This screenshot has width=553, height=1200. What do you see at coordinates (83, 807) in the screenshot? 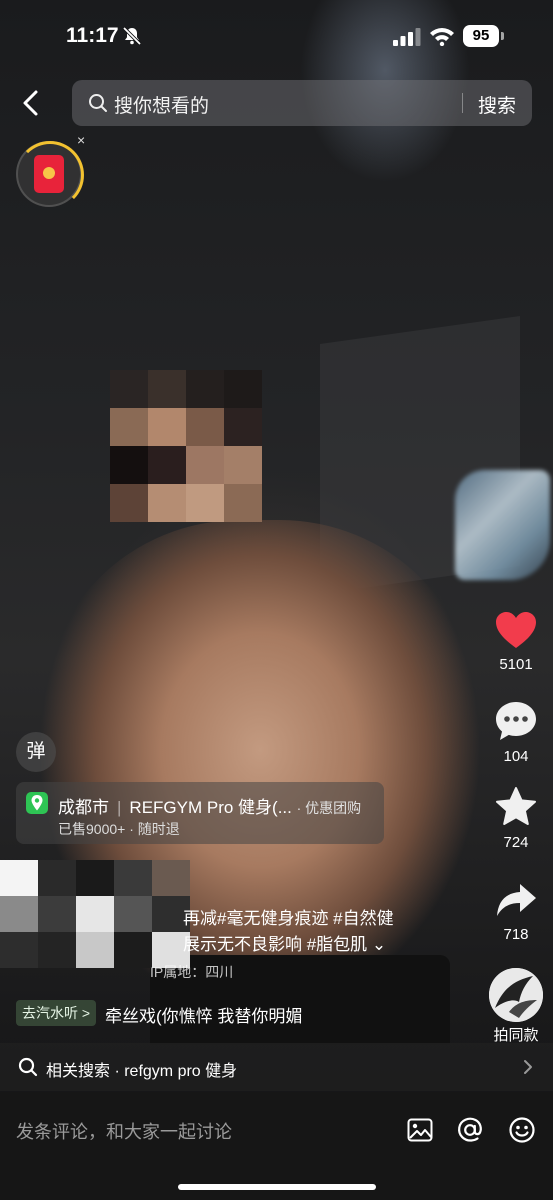
I see `location-city: 成都市` at bounding box center [83, 807].